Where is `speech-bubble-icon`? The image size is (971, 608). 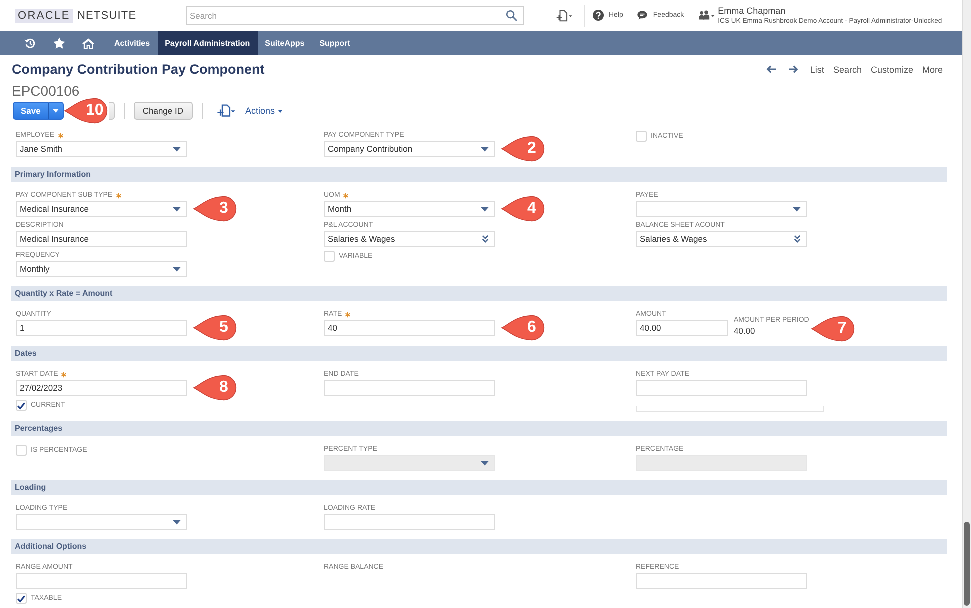
speech-bubble-icon is located at coordinates (642, 15).